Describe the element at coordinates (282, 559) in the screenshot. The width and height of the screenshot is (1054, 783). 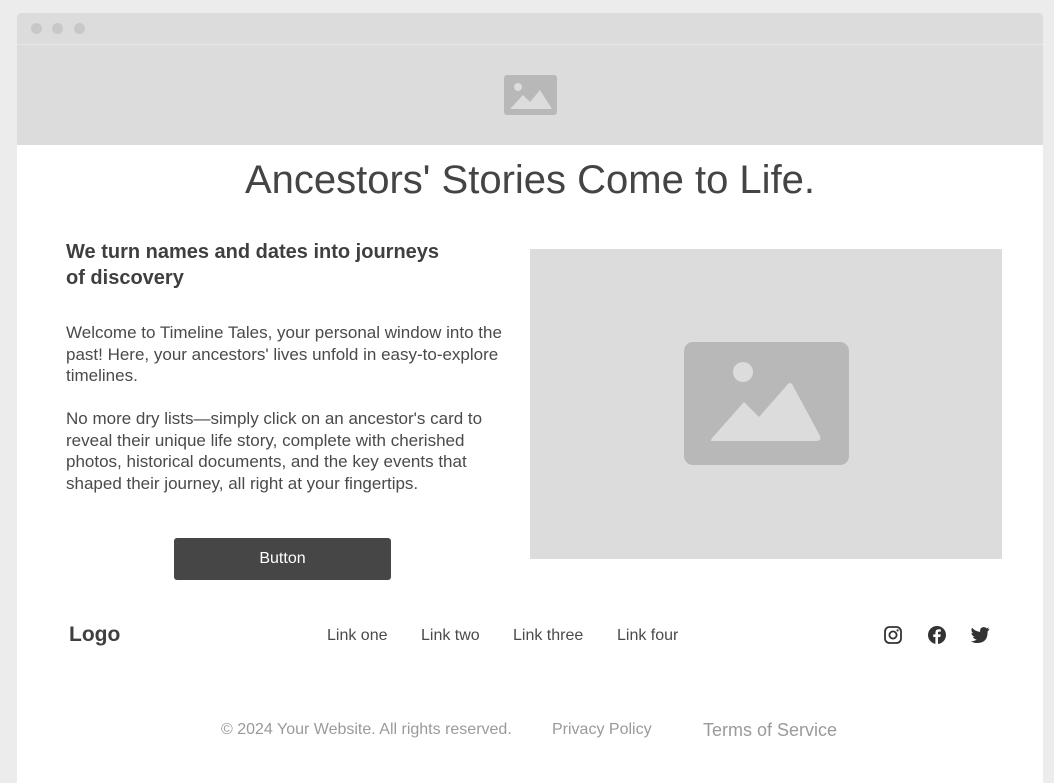
I see `cta-button: Button` at that location.